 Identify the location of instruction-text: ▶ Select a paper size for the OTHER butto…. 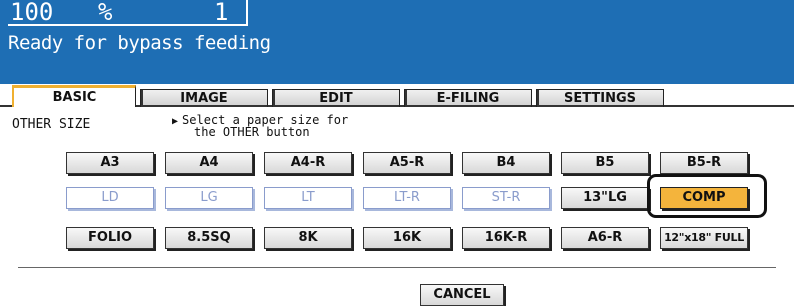
(260, 126).